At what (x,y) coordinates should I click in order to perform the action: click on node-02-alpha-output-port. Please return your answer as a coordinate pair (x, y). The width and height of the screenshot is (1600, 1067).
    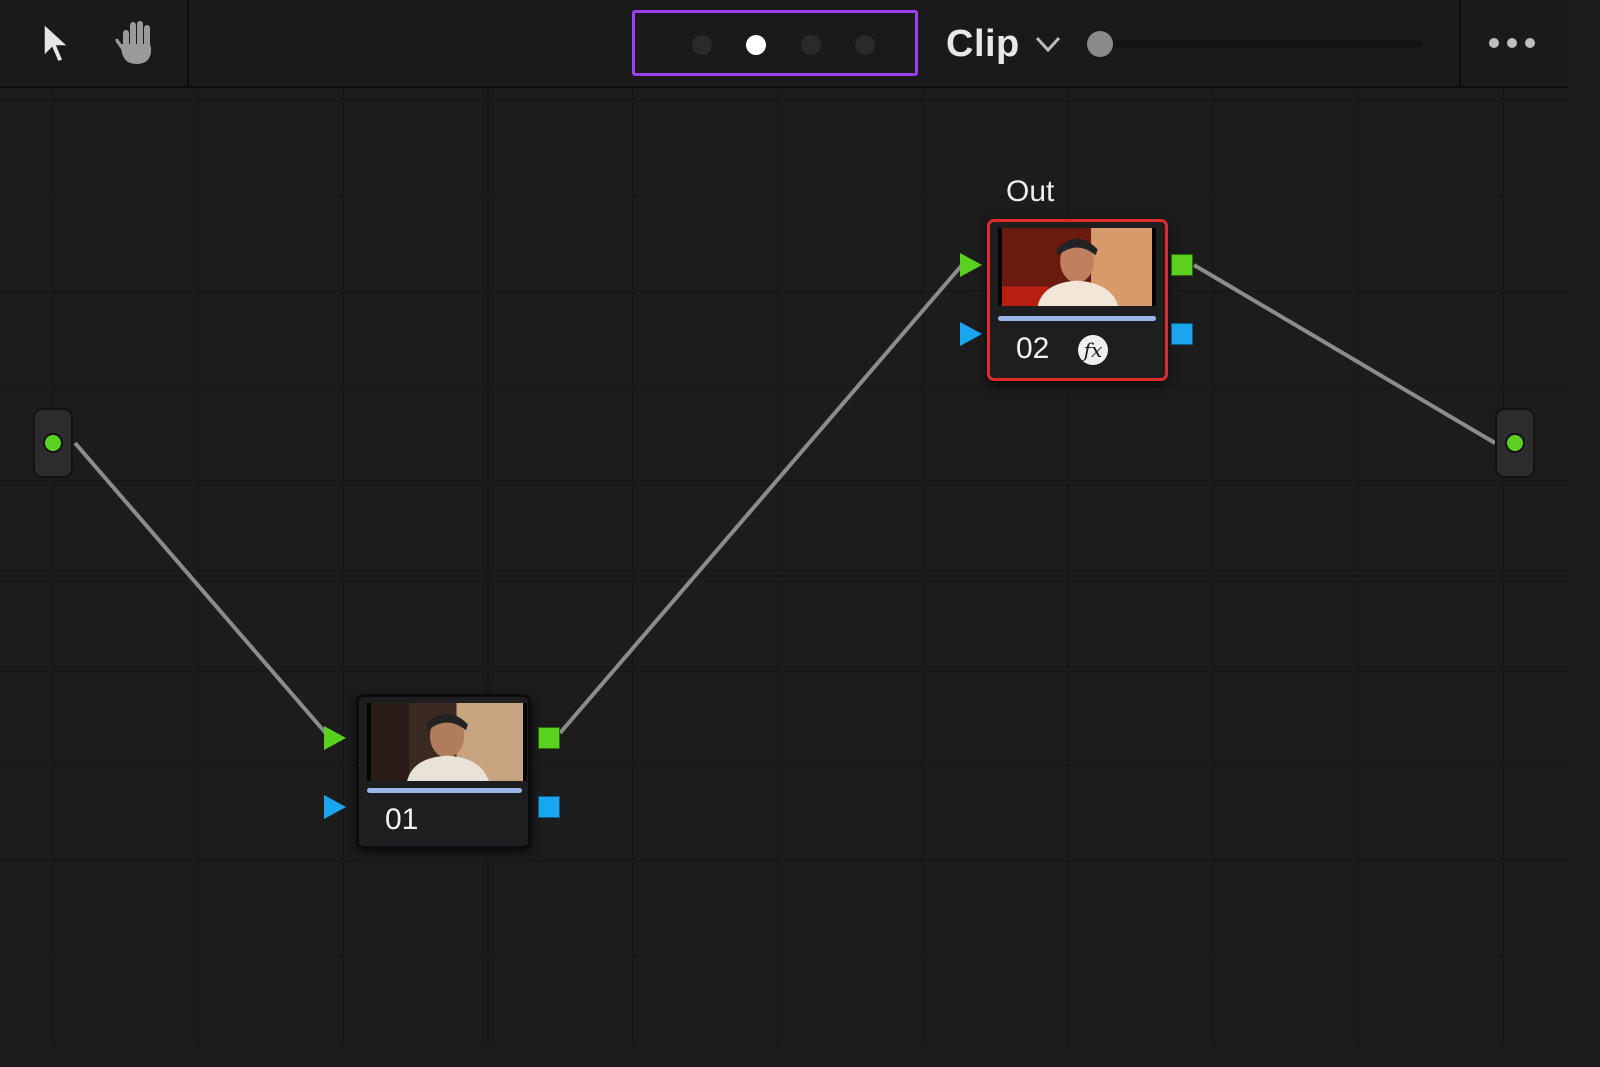
    Looking at the image, I should click on (1182, 334).